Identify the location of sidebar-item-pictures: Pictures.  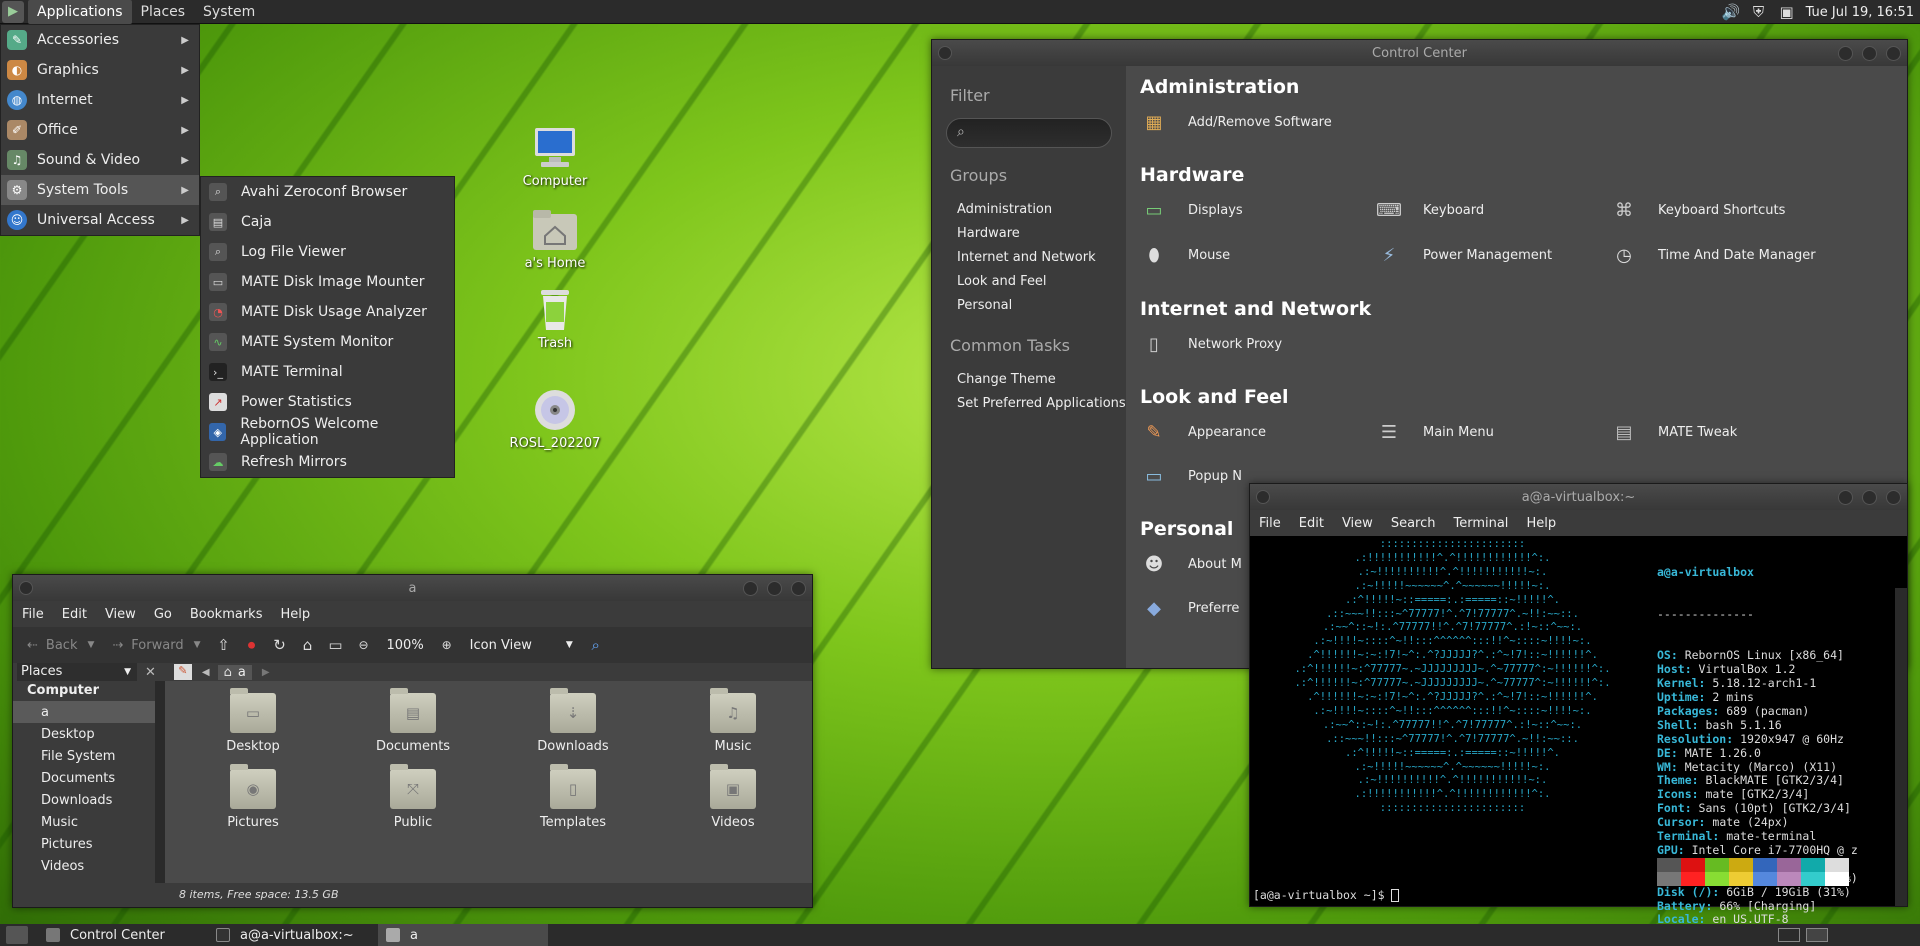
(89, 844).